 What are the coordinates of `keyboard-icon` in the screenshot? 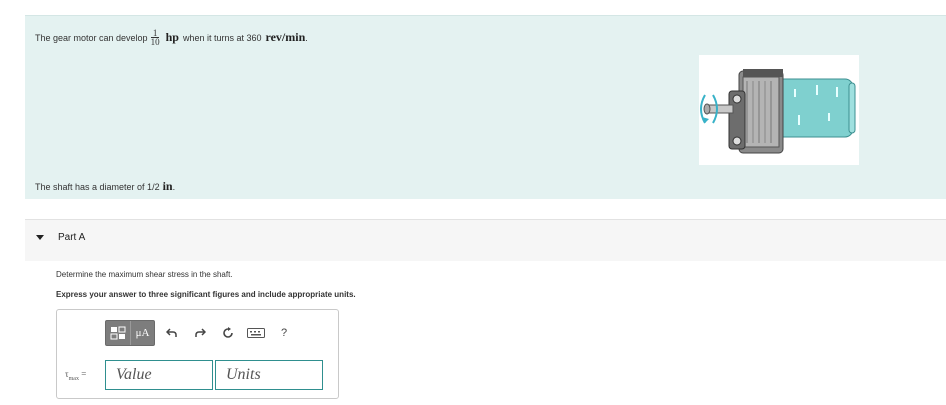 It's located at (256, 333).